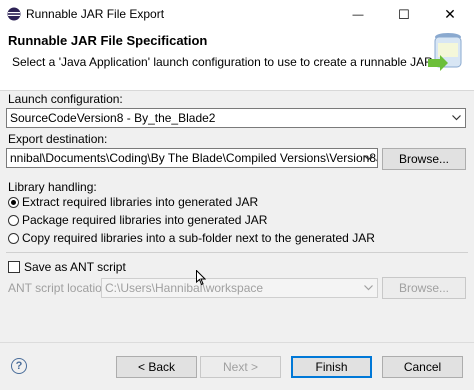 This screenshot has height=390, width=474. What do you see at coordinates (113, 118) in the screenshot?
I see `launch-config-value: SourceCodeVersion8 - By_the_Blade2` at bounding box center [113, 118].